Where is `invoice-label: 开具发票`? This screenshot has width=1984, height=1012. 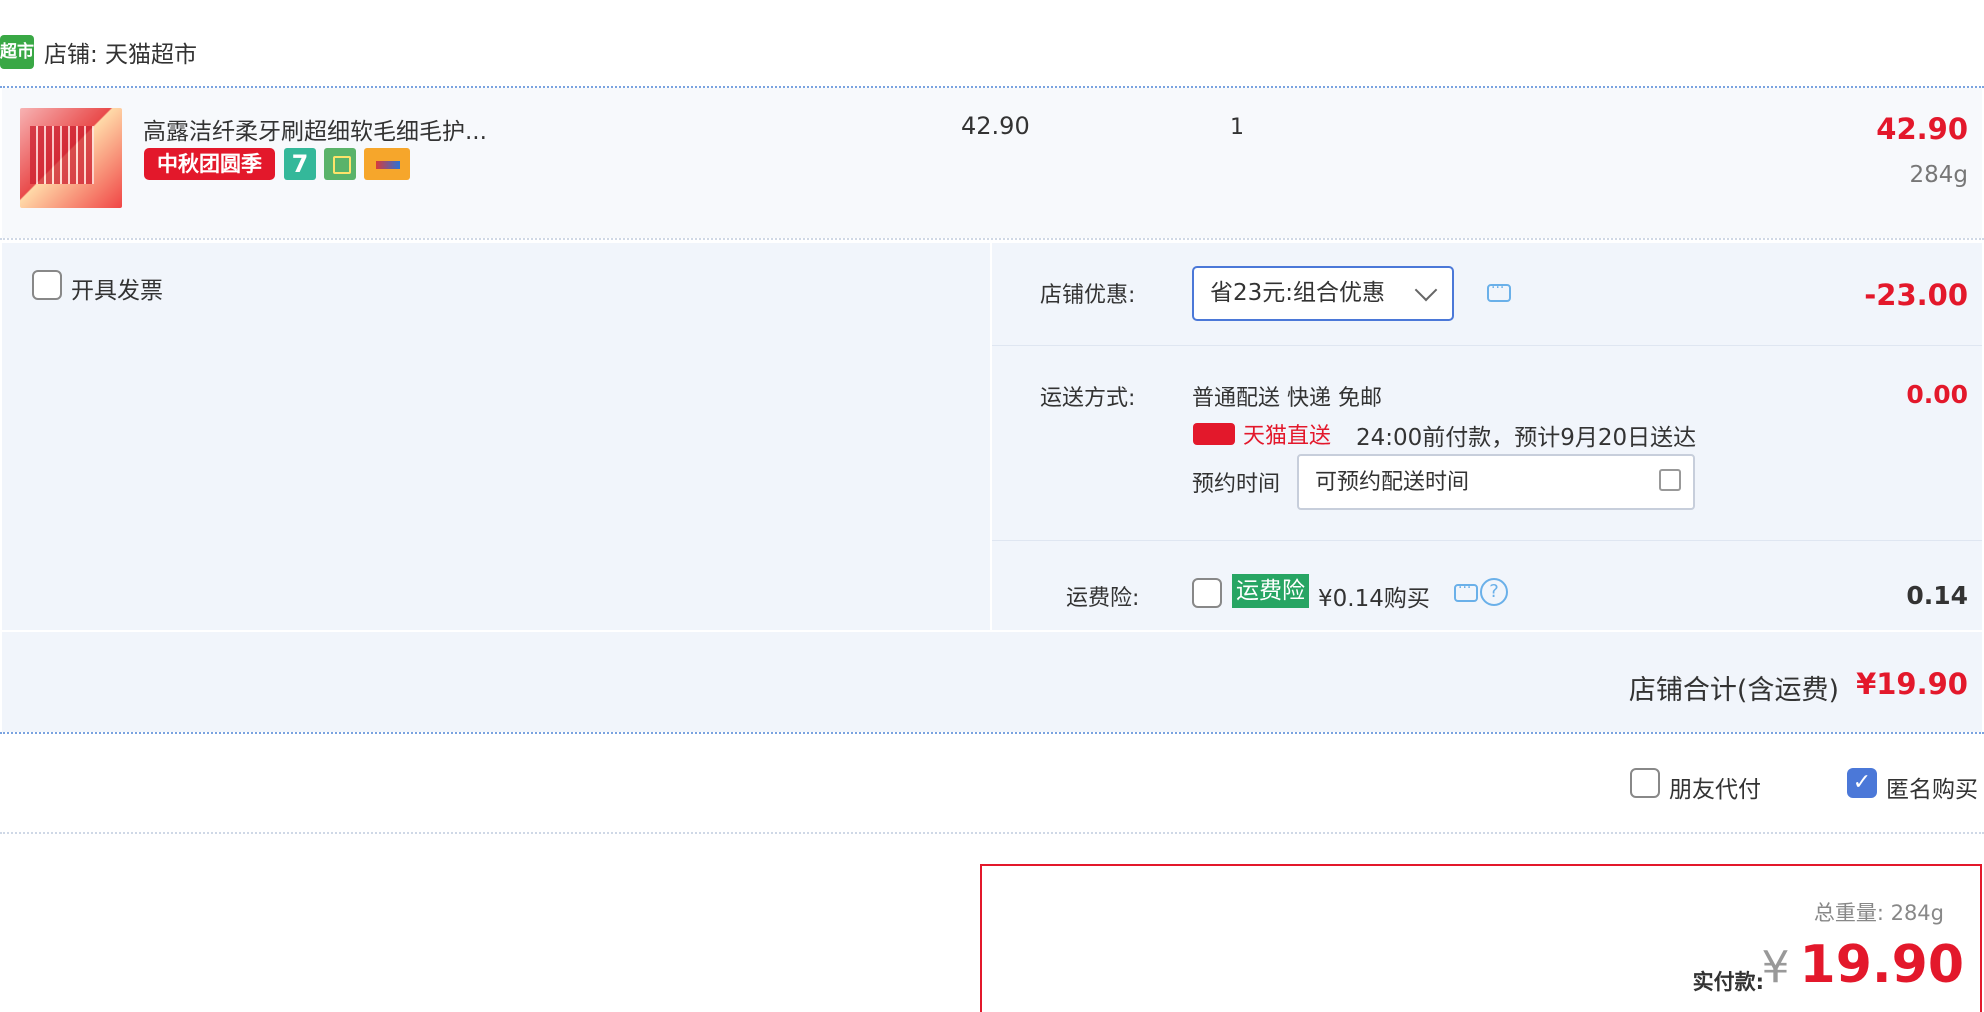 invoice-label: 开具发票 is located at coordinates (117, 288).